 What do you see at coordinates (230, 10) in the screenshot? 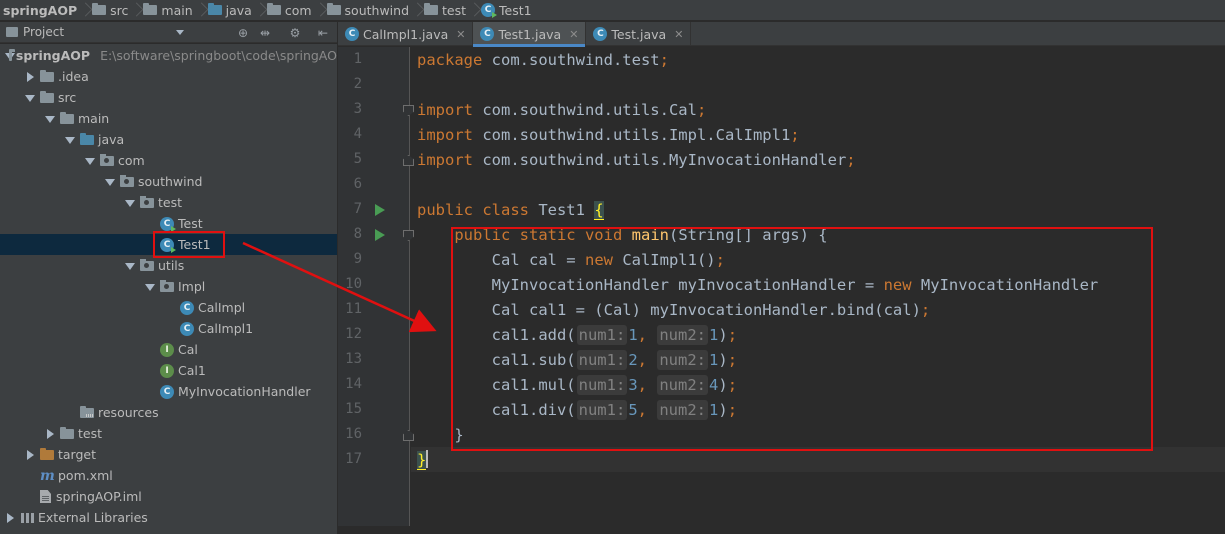
I see `breadcrumb-item: java` at bounding box center [230, 10].